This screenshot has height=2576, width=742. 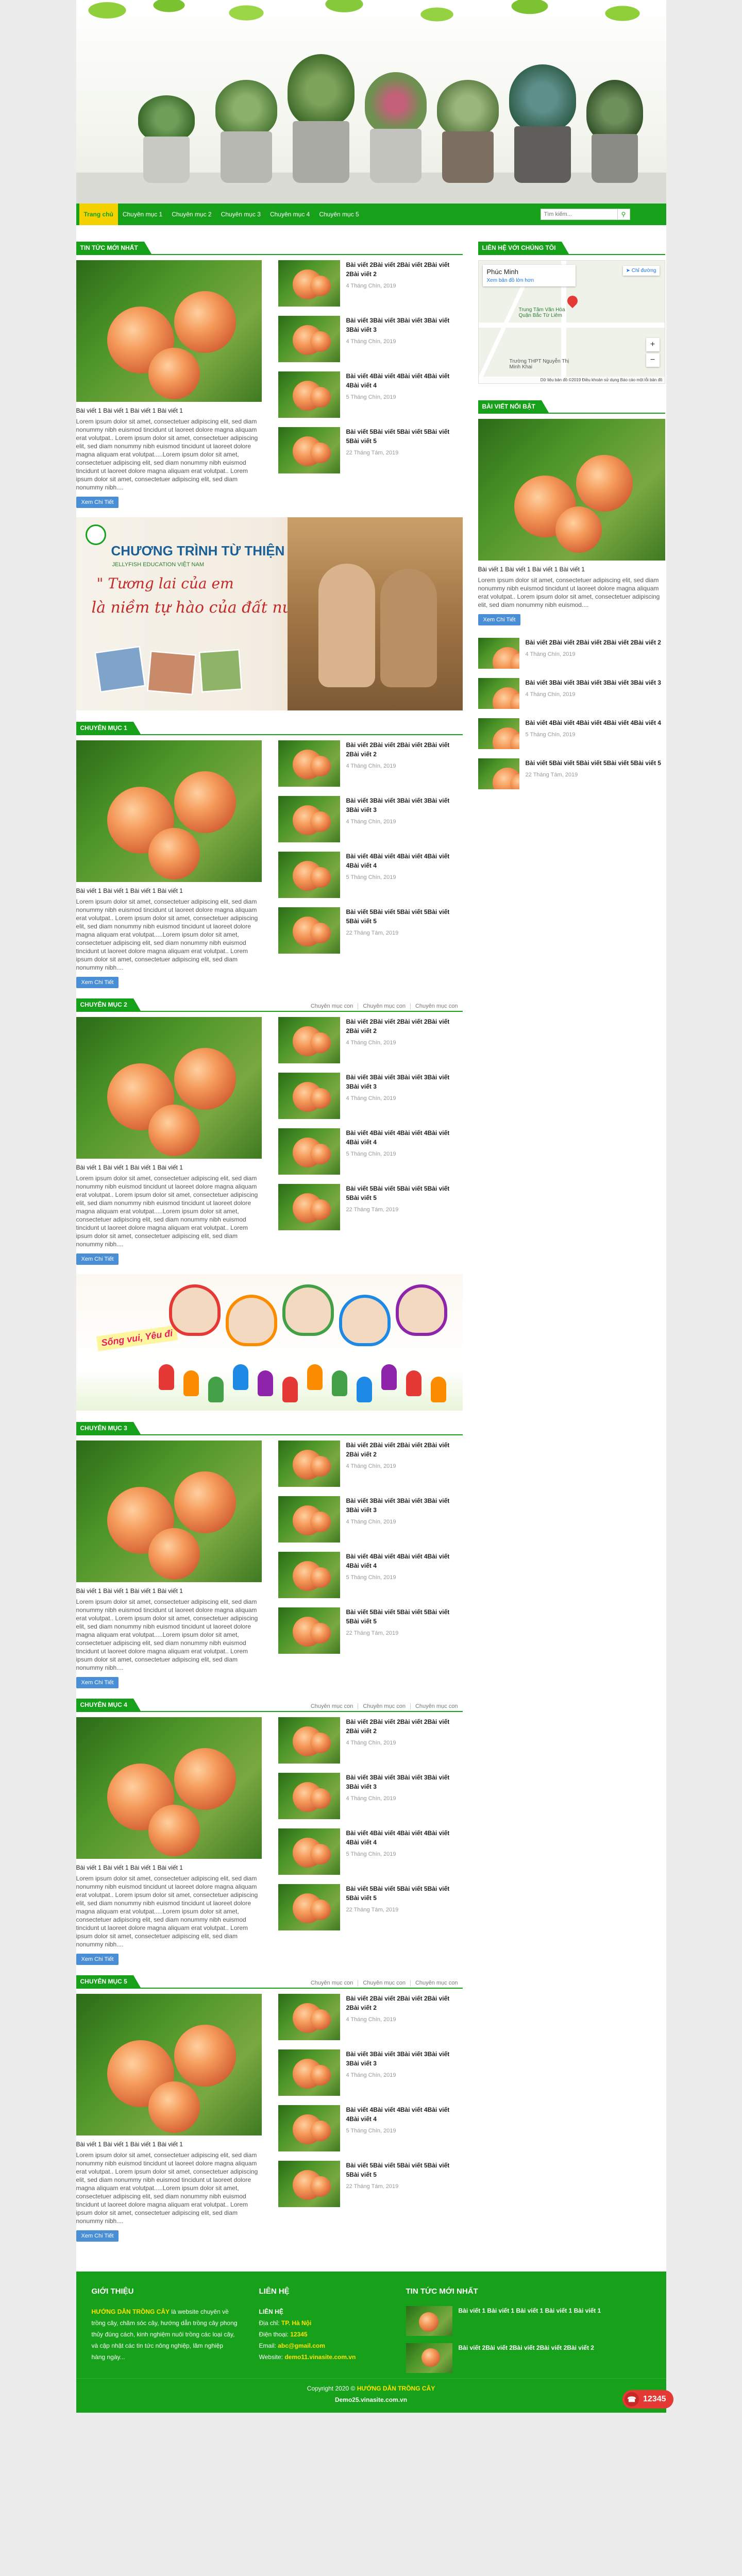 What do you see at coordinates (113, 248) in the screenshot?
I see `section-title: TIN TỨC MỚI NHẤT` at bounding box center [113, 248].